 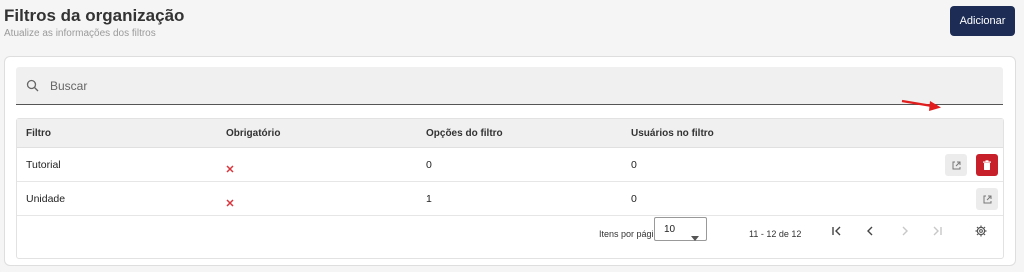 I want to click on last-page-button, so click(x=937, y=231).